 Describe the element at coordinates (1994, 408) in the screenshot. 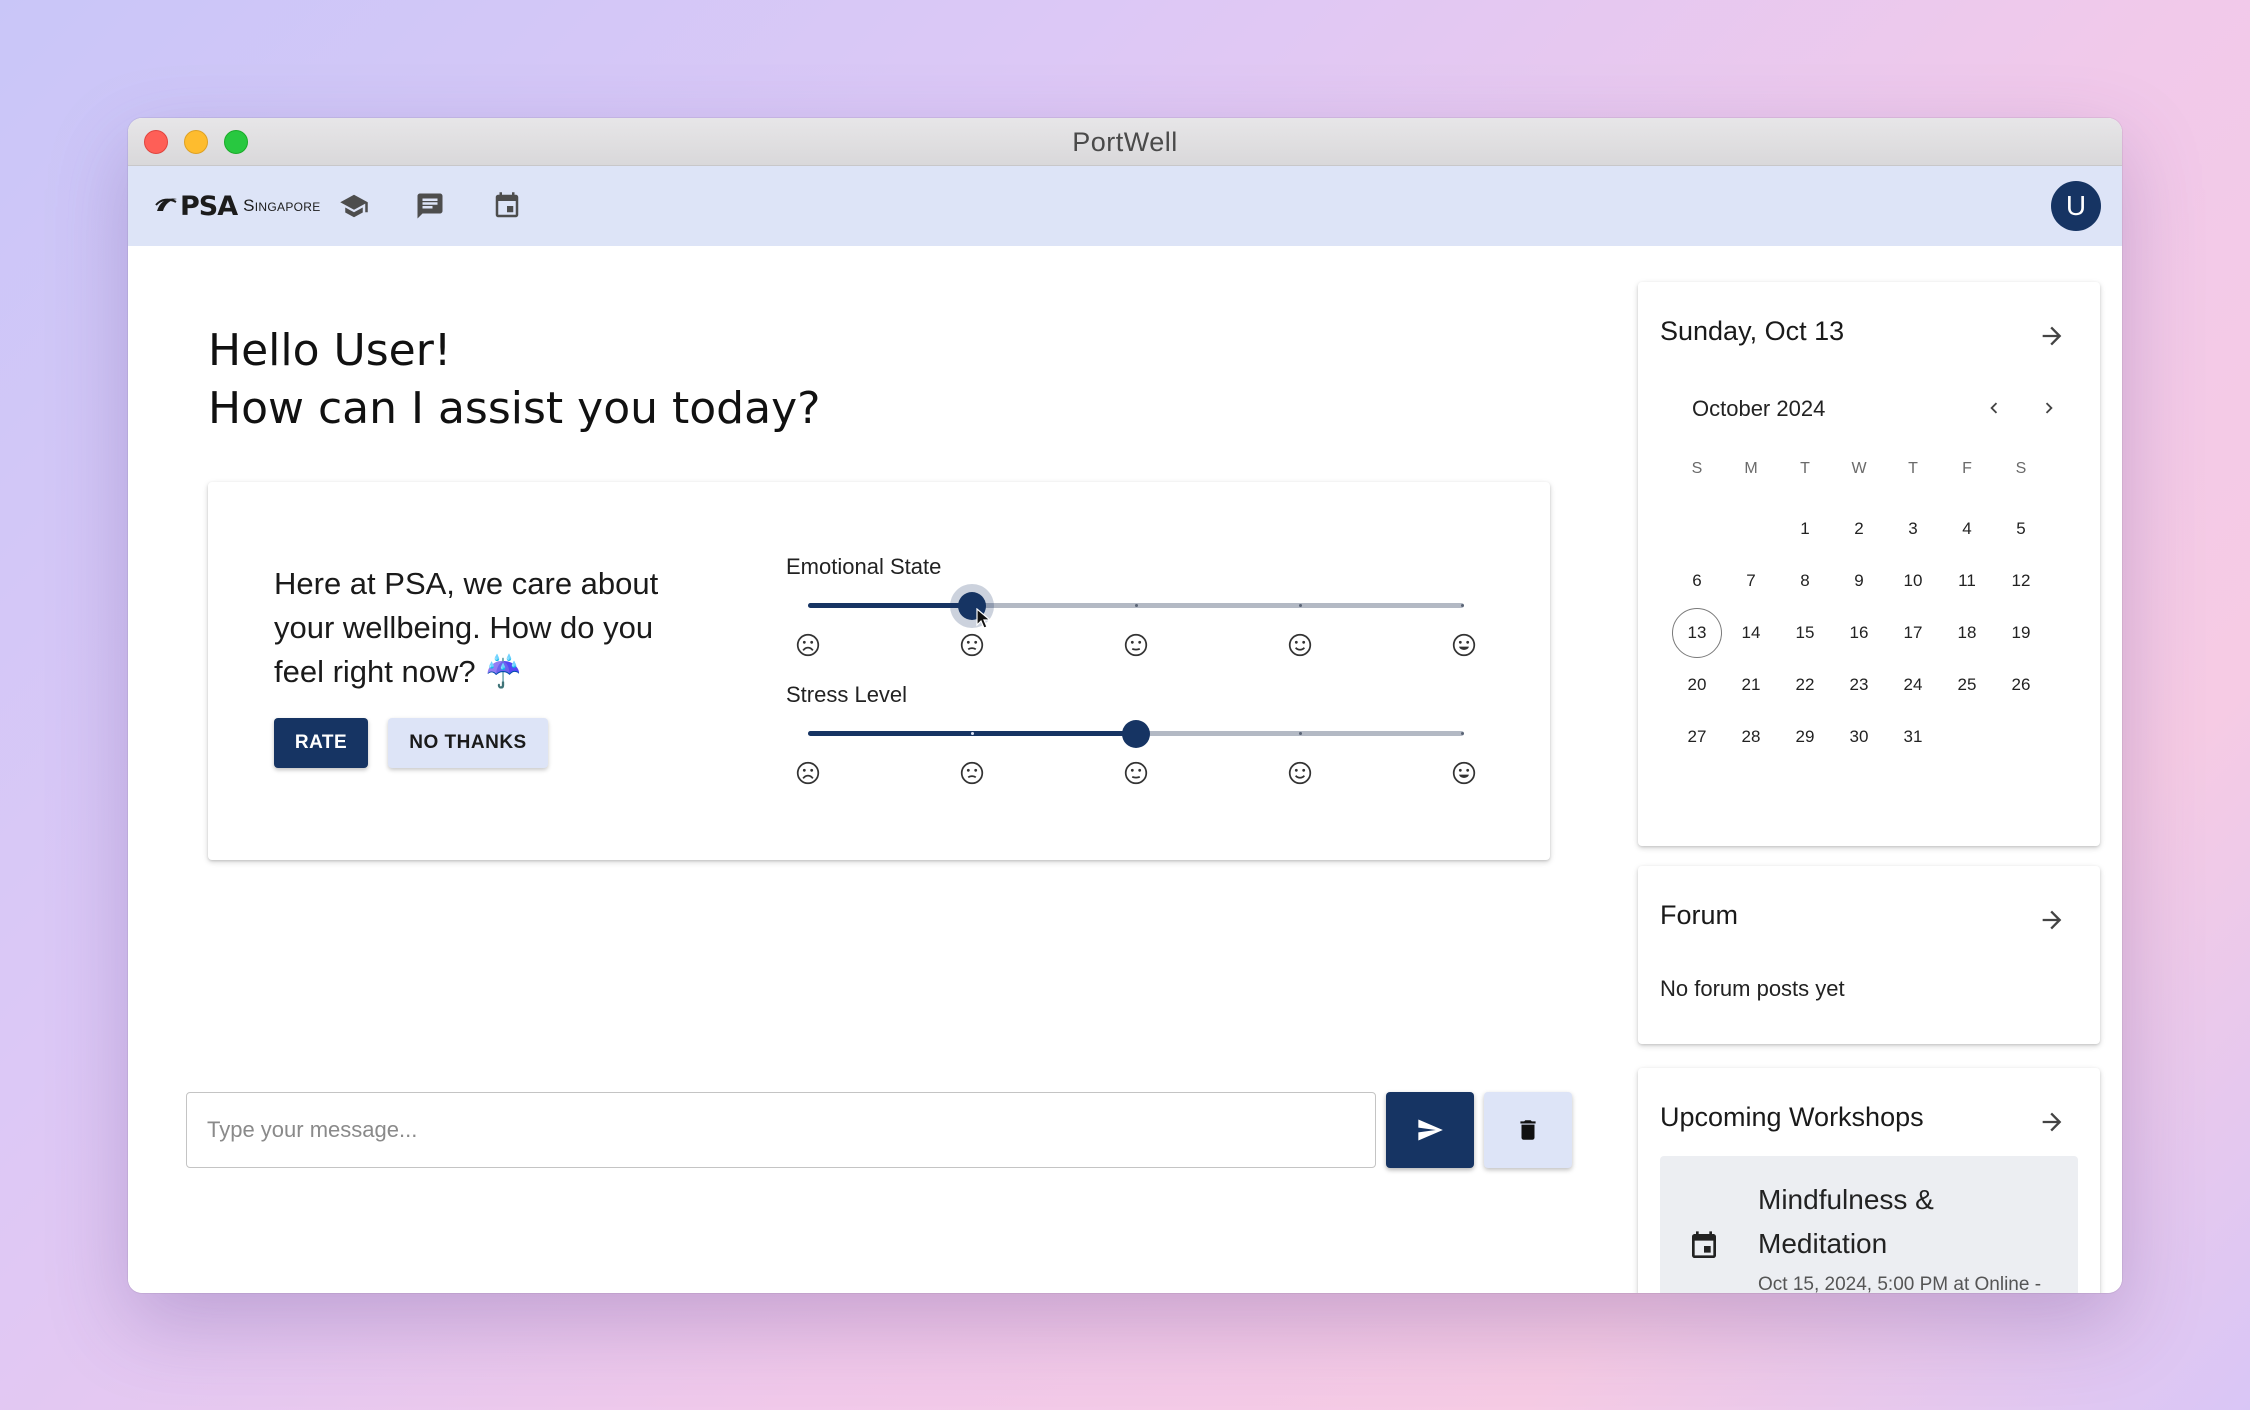

I see `previous-month-chevron-icon` at that location.